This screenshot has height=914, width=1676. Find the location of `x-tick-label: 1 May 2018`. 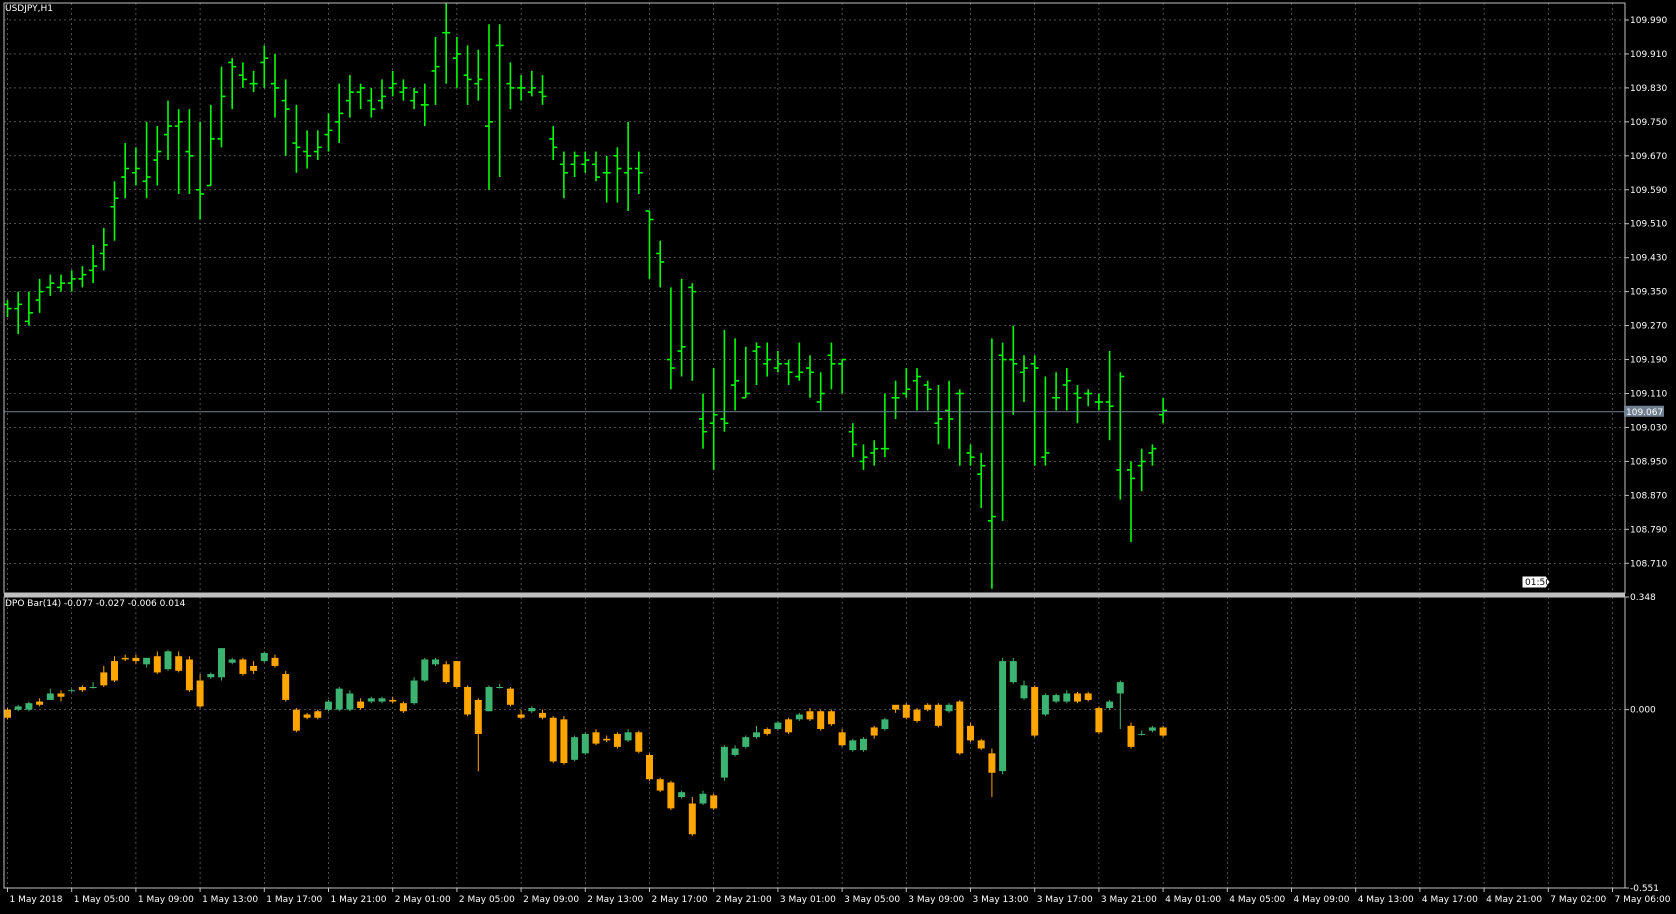

x-tick-label: 1 May 2018 is located at coordinates (36, 900).